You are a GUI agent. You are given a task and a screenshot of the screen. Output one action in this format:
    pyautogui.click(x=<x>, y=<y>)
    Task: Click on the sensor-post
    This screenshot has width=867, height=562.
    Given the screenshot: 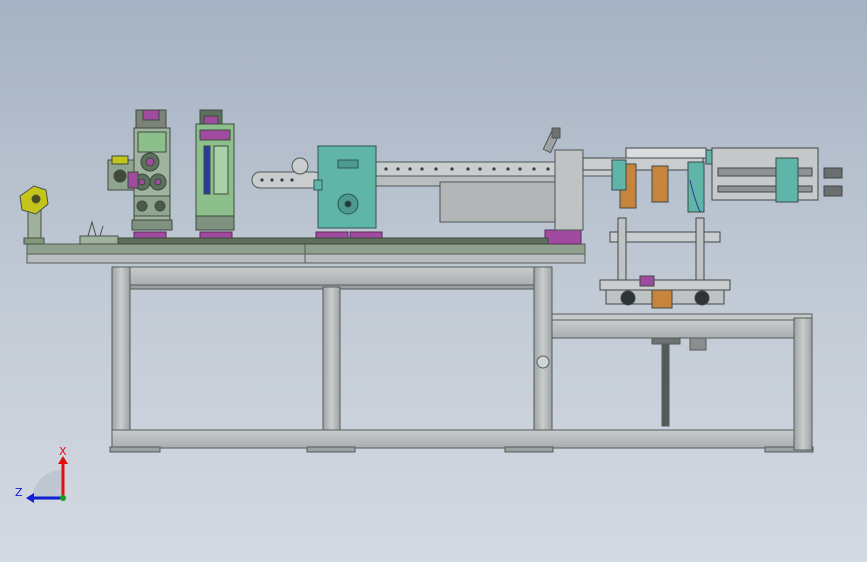 What is the action you would take?
    pyautogui.click(x=34, y=215)
    